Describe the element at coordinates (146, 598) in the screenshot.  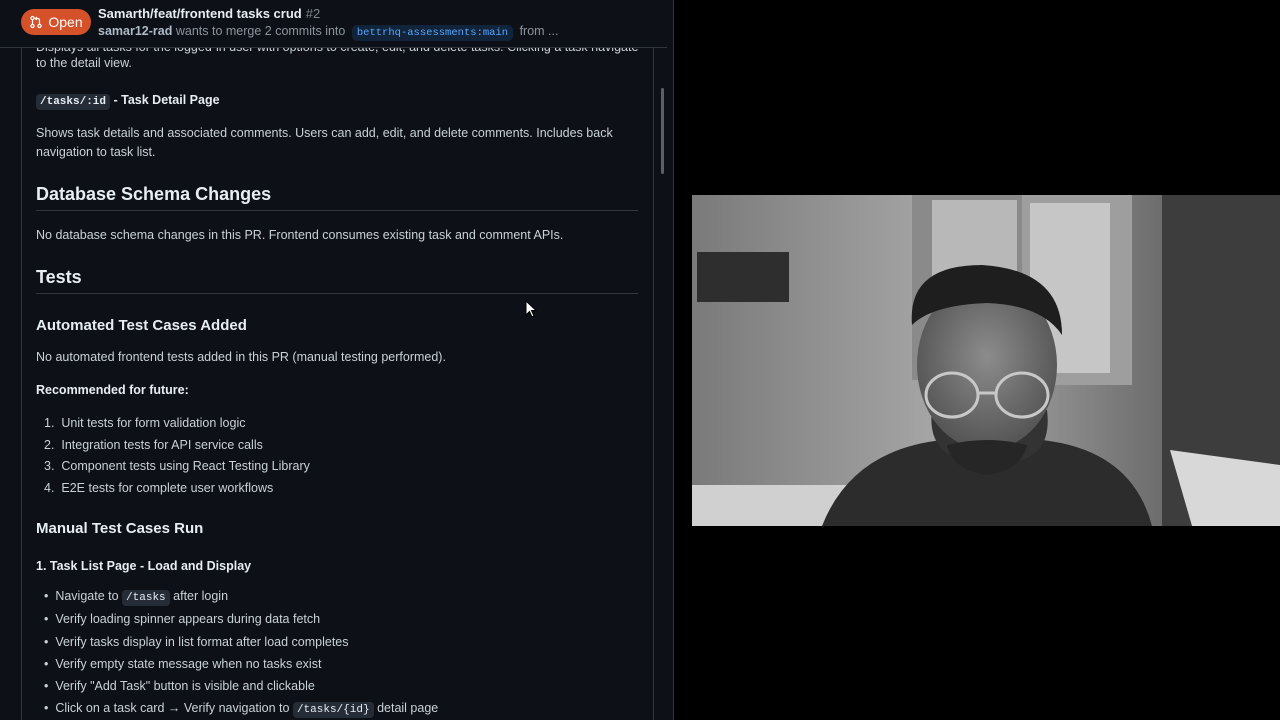
I see `route-code: /tasks` at that location.